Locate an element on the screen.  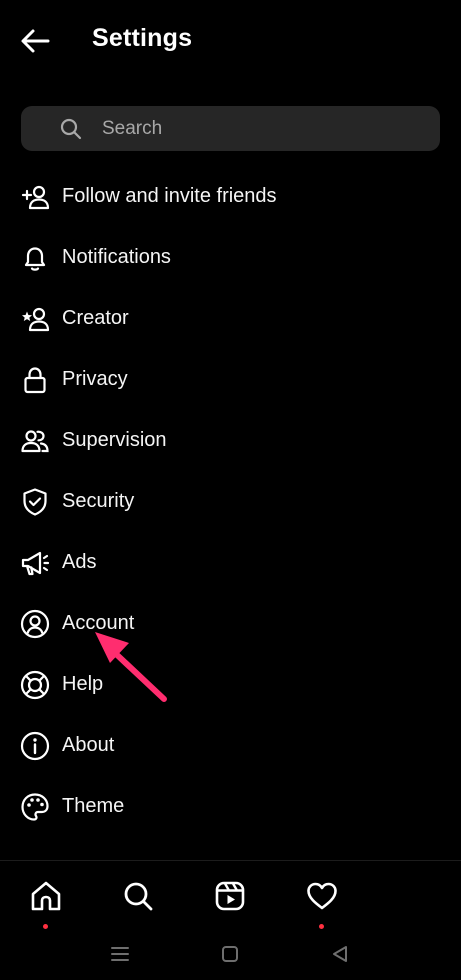
tab-search is located at coordinates (138, 896).